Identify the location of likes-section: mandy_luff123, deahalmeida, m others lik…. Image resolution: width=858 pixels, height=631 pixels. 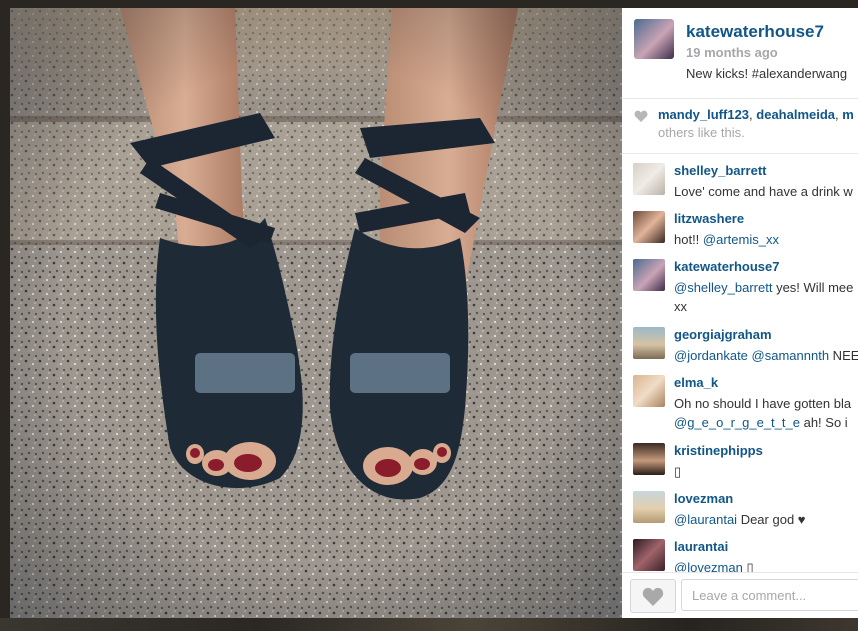
(740, 126).